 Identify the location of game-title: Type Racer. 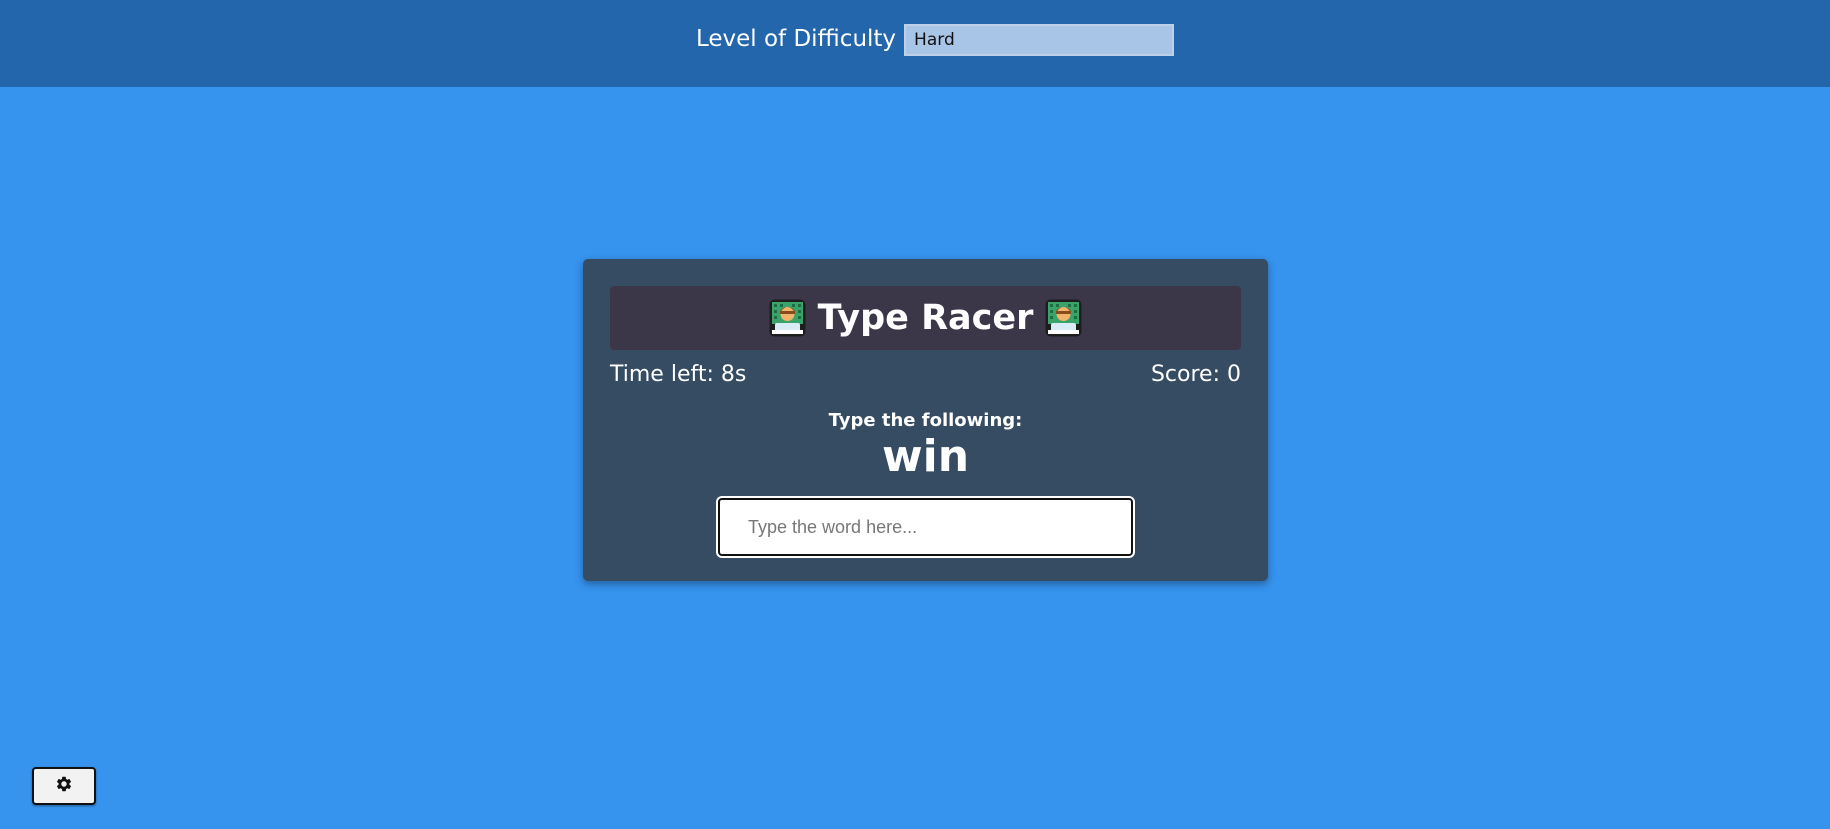
(925, 318).